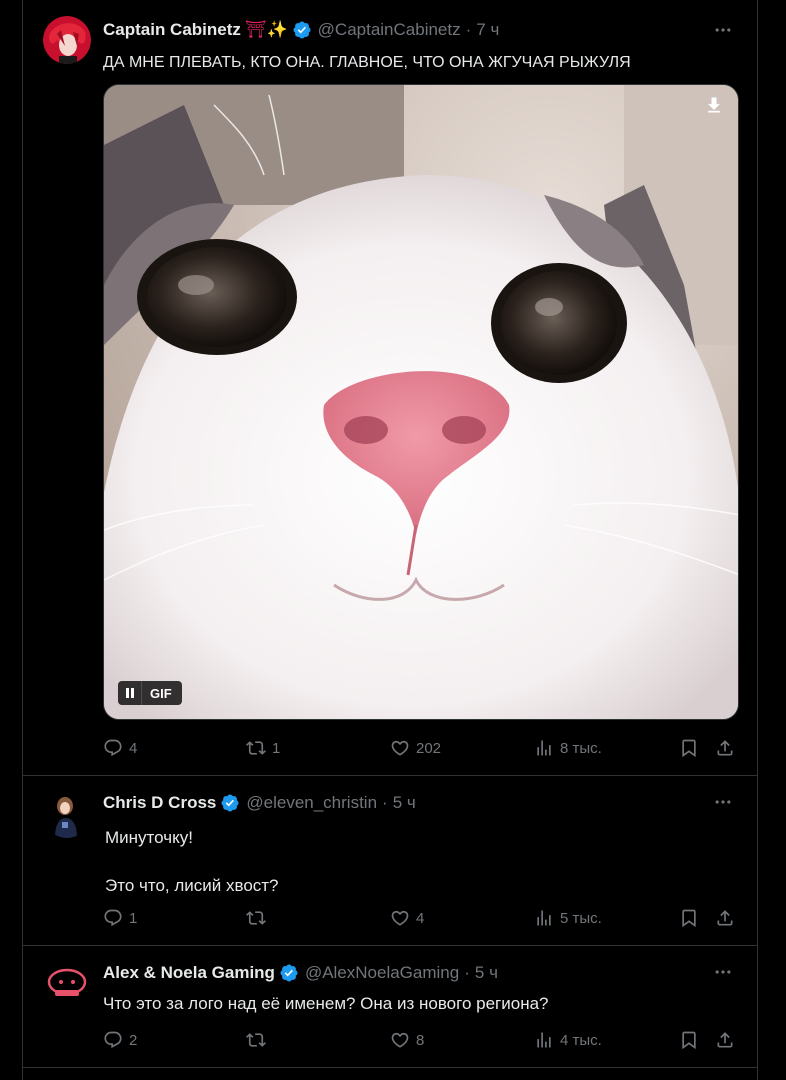 The height and width of the screenshot is (1080, 786). What do you see at coordinates (487, 30) in the screenshot?
I see `post-time: 7 ч` at bounding box center [487, 30].